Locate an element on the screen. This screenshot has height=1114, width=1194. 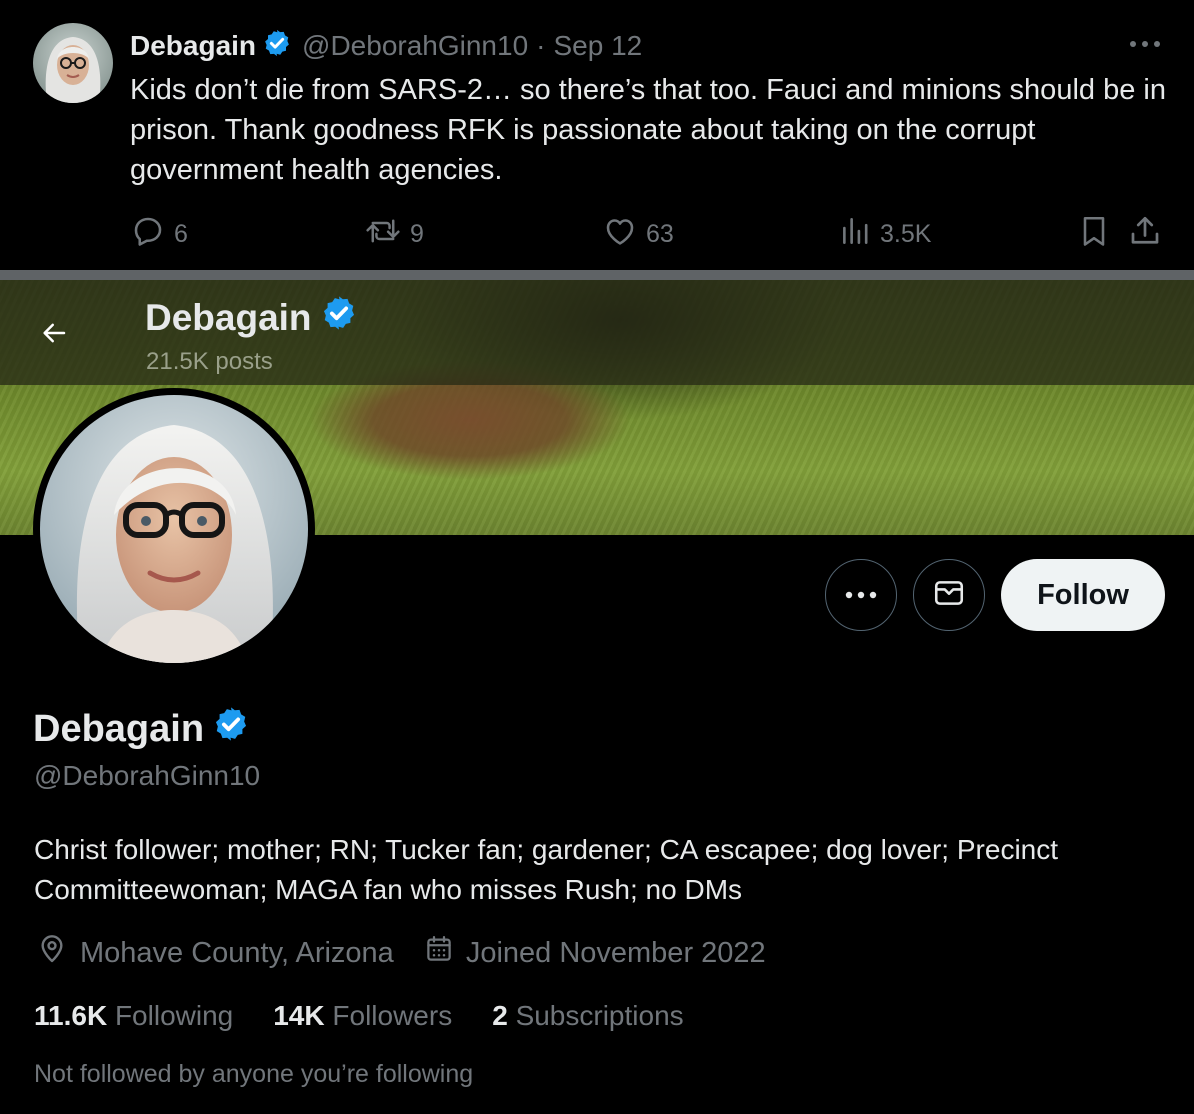
followers-link: 14K Followers is located at coordinates (362, 1016).